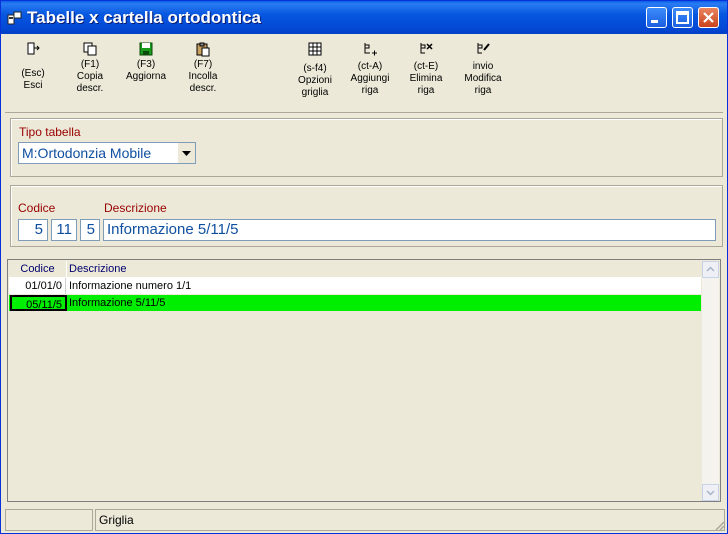  I want to click on dropdown-button, so click(186, 153).